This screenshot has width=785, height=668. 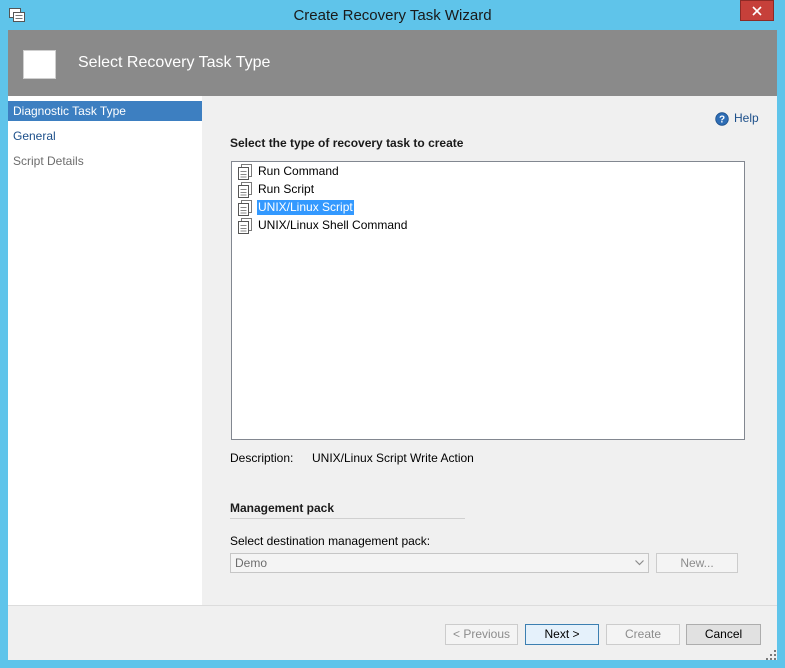 What do you see at coordinates (347, 518) in the screenshot?
I see `section-divider` at bounding box center [347, 518].